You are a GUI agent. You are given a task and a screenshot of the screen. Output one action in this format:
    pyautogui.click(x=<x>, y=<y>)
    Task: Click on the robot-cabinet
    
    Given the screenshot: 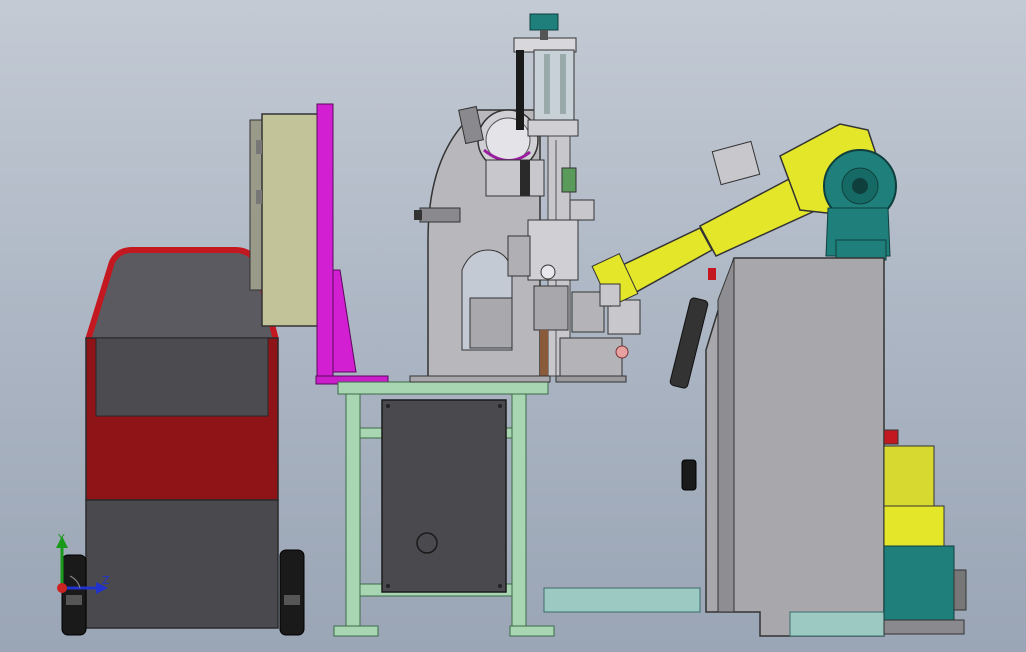 What is the action you would take?
    pyautogui.click(x=777, y=447)
    